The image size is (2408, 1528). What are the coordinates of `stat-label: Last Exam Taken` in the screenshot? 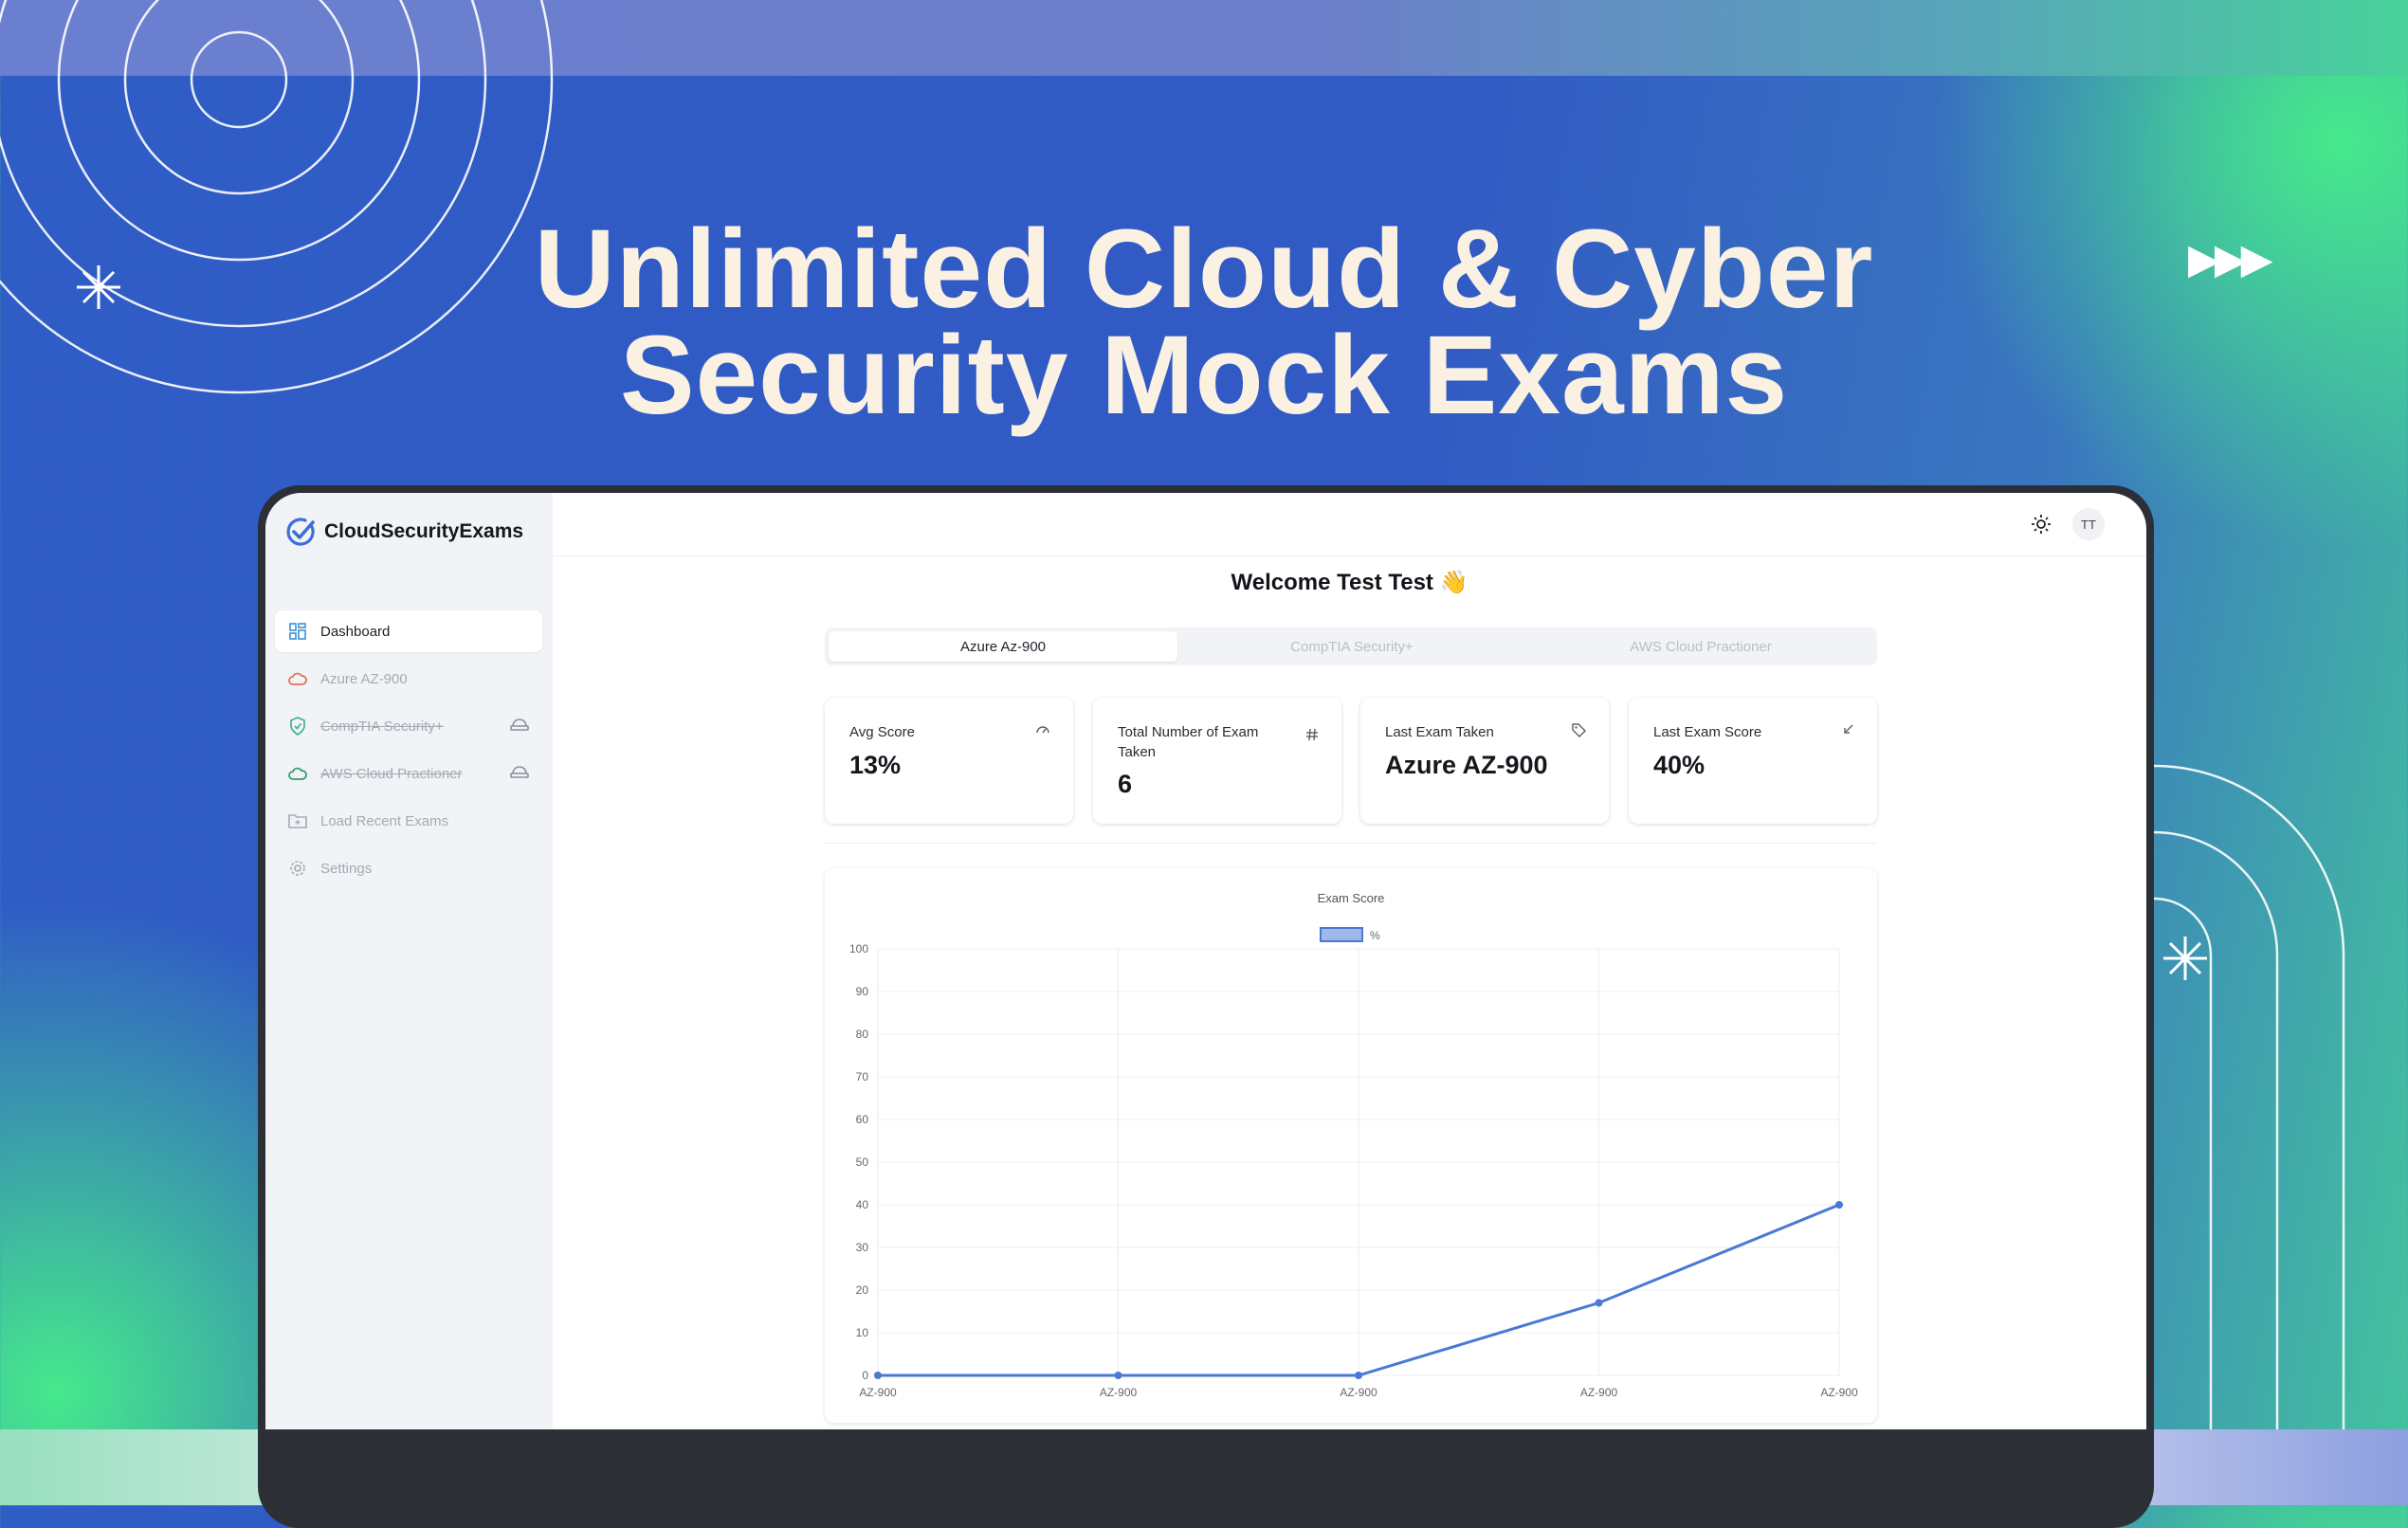 It's located at (1439, 732).